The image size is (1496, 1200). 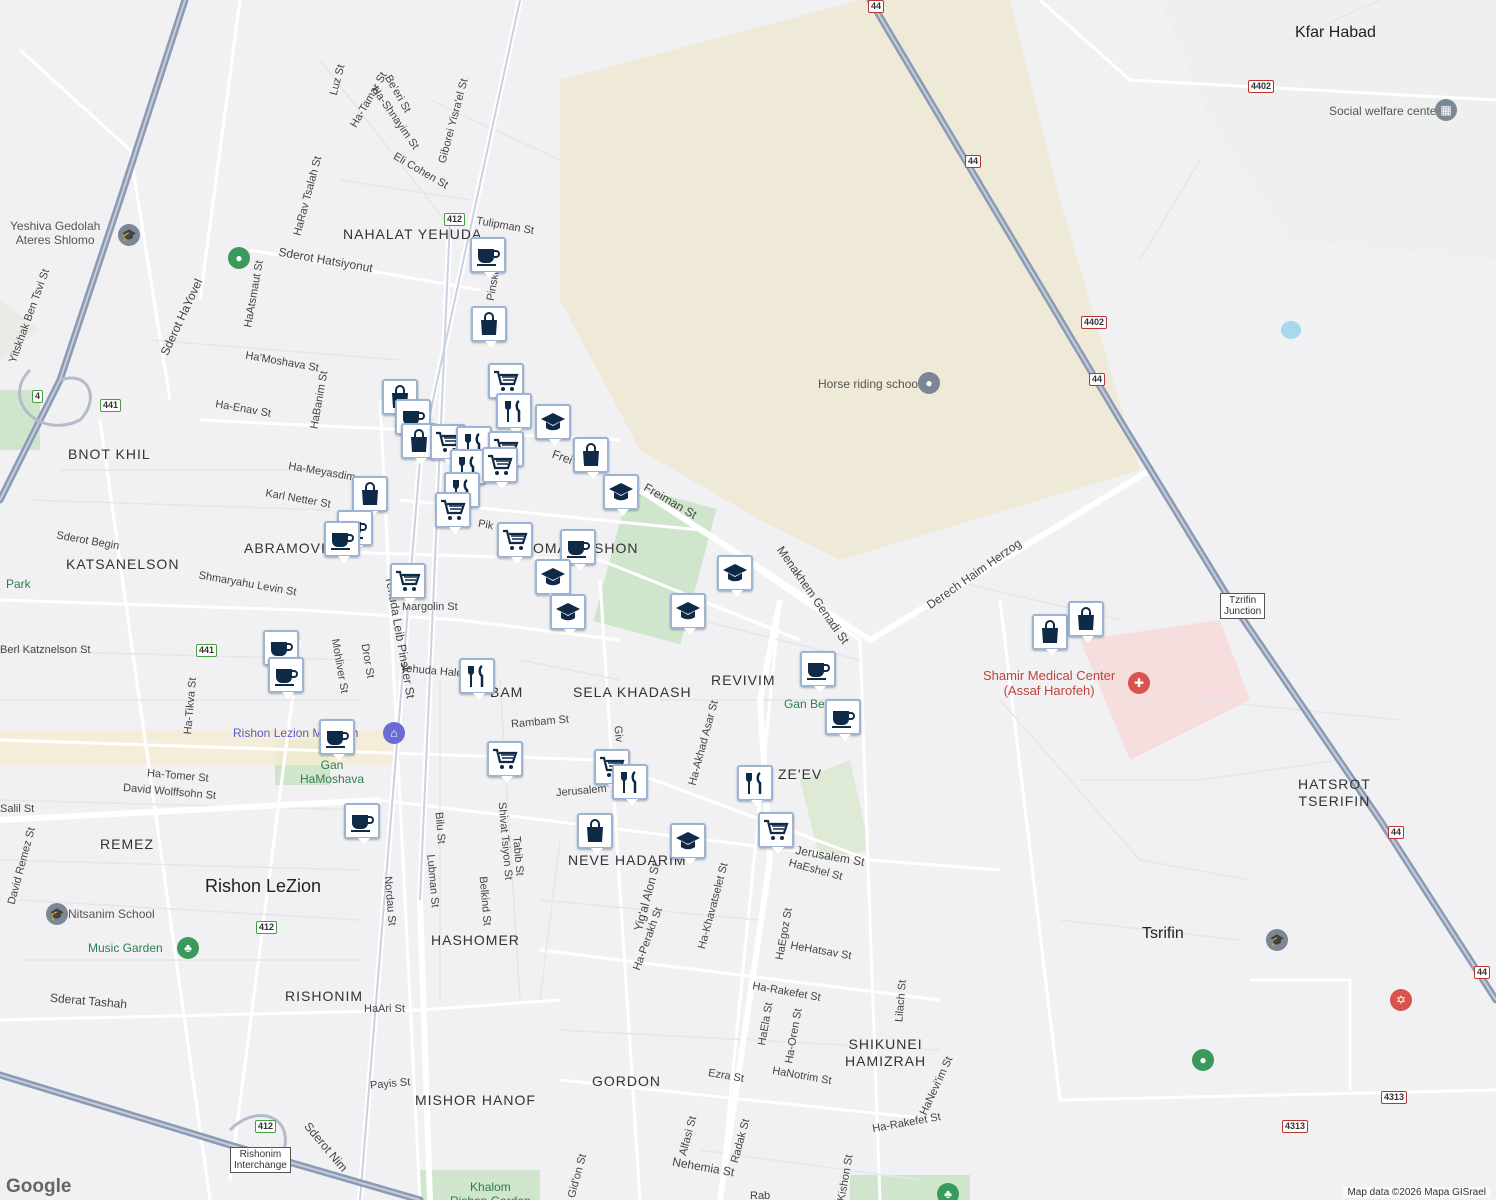 I want to click on route-shield: 4, so click(x=38, y=396).